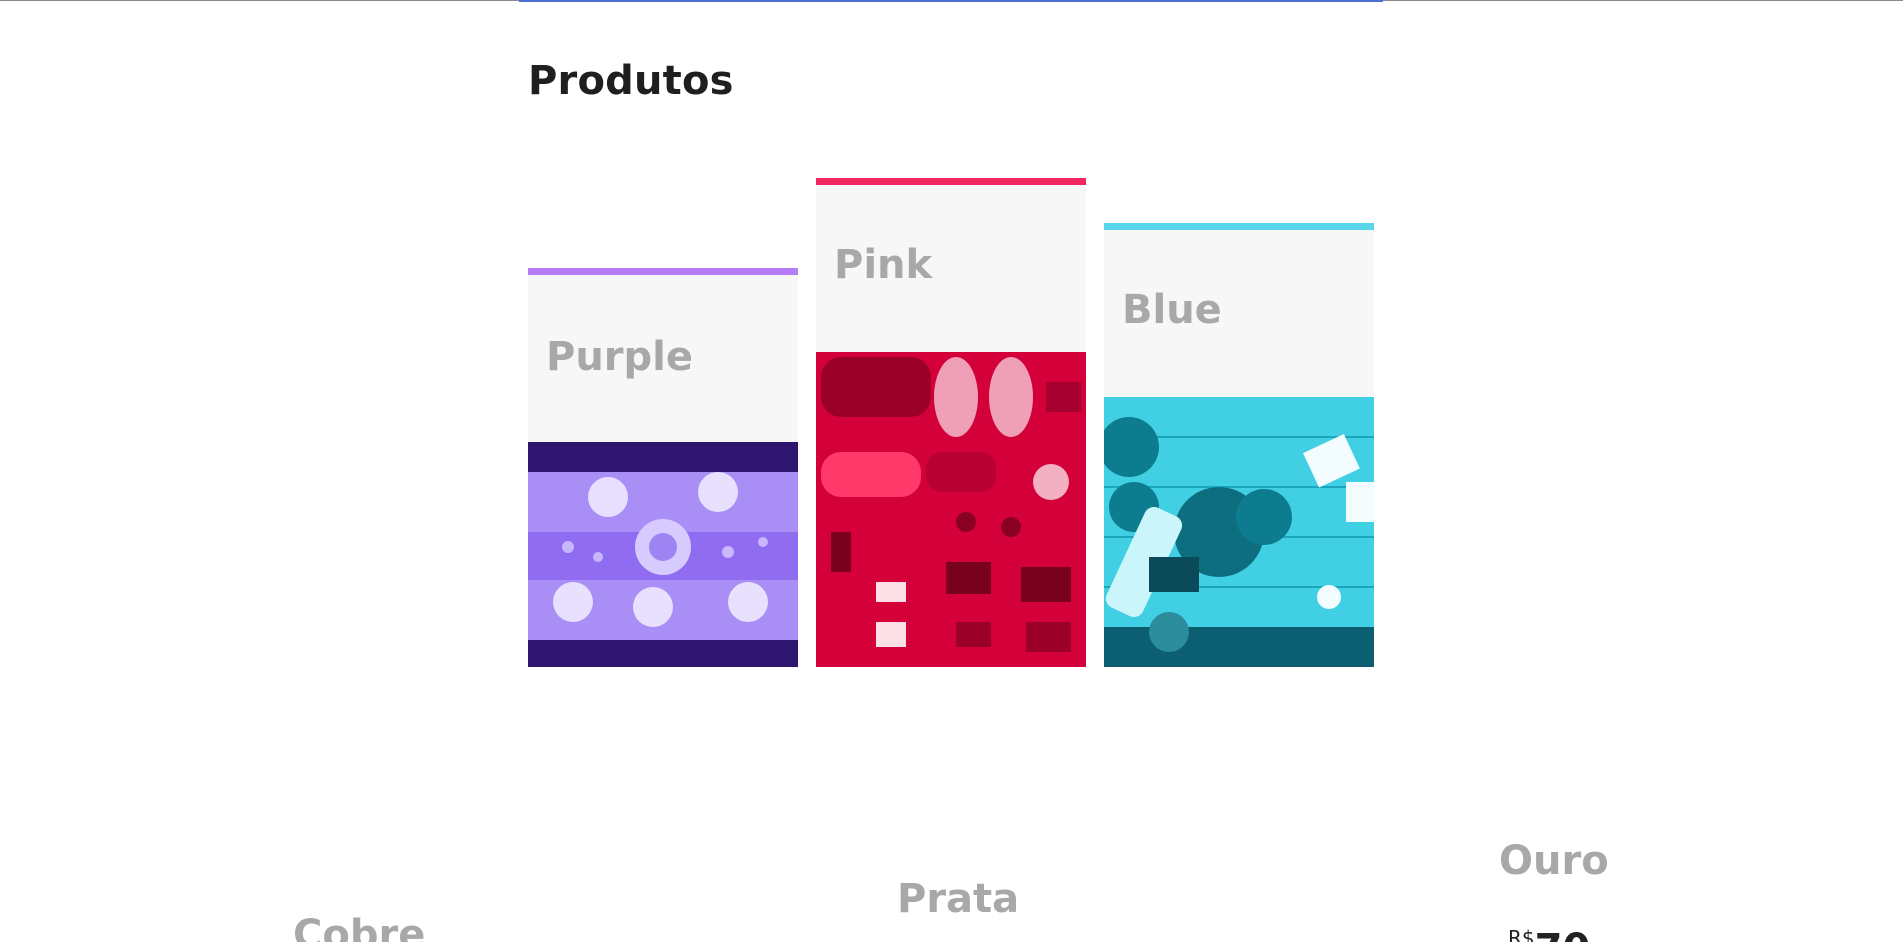 The image size is (1903, 942). I want to click on product-card-blue: Blue, so click(1239, 445).